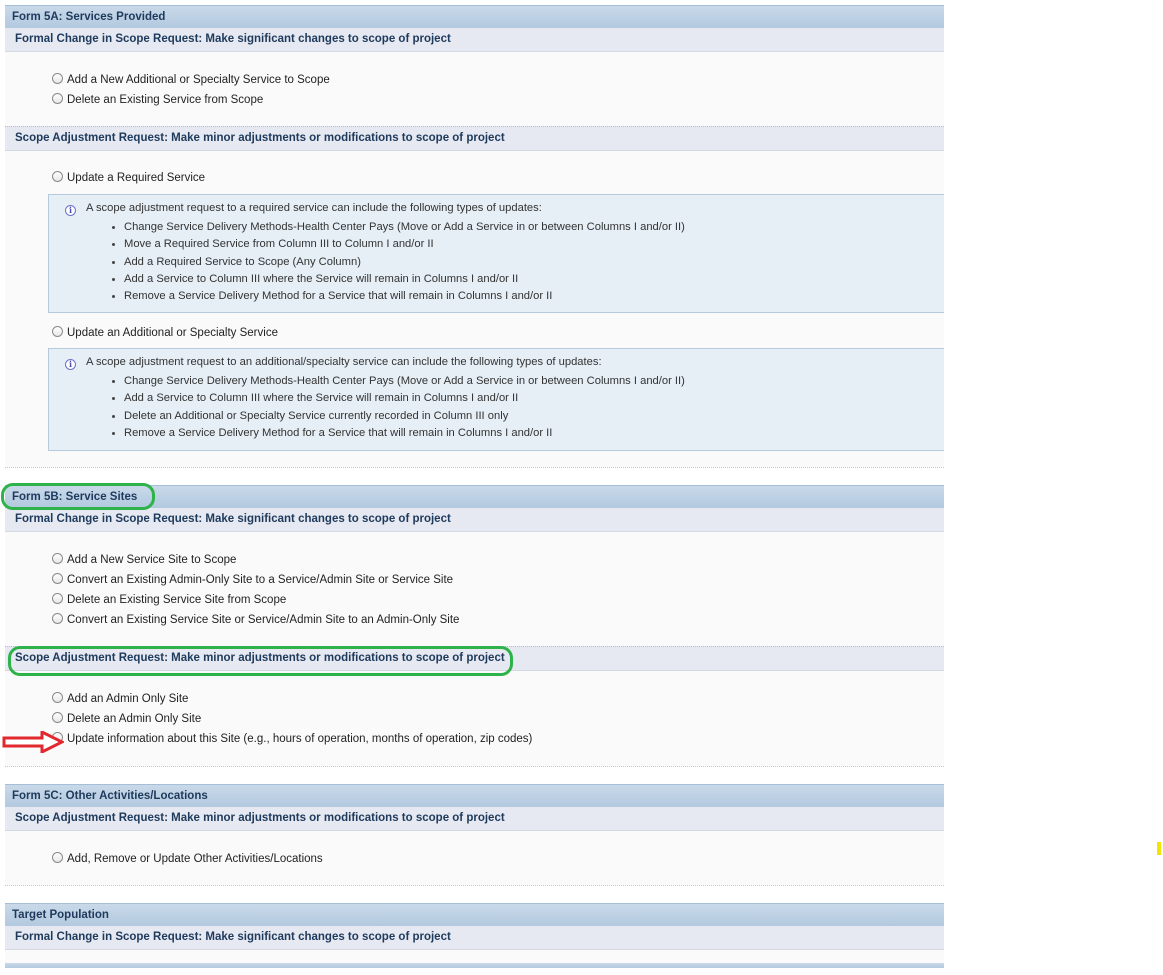 The image size is (1163, 975). I want to click on add-specialty-service-radio, so click(57, 78).